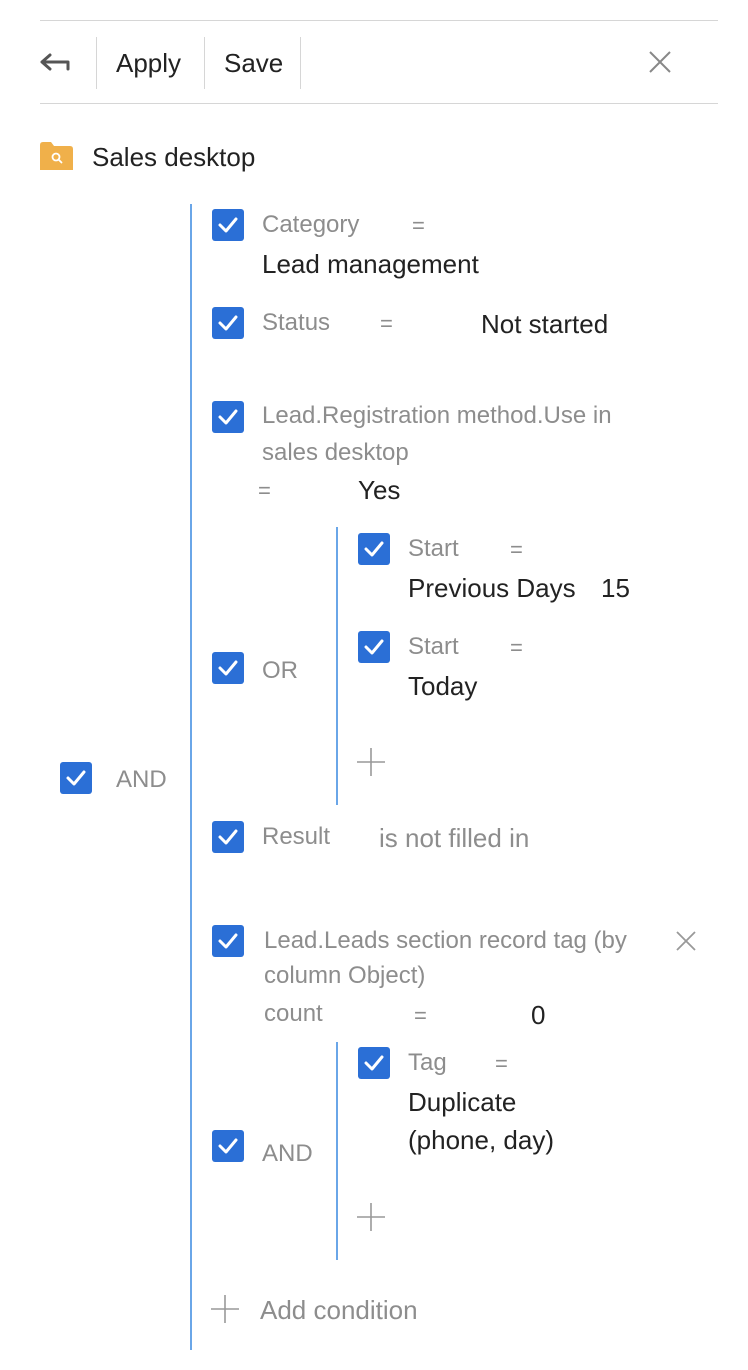 This screenshot has width=748, height=1370. Describe the element at coordinates (374, 1063) in the screenshot. I see `tag-checkbox` at that location.